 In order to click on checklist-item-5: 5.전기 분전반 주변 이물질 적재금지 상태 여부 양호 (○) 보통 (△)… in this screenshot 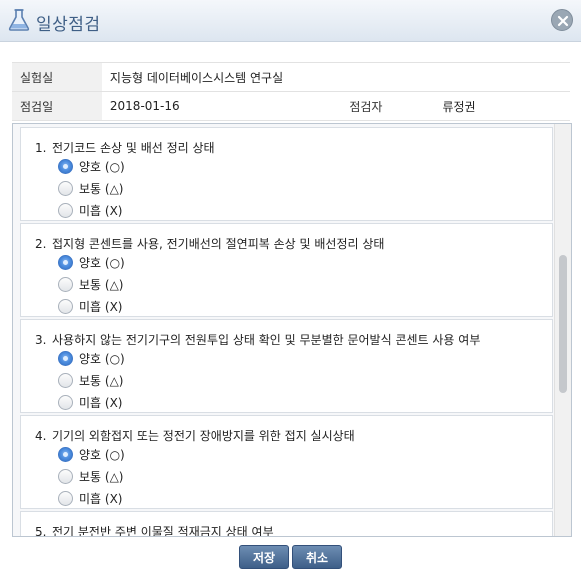, I will do `click(286, 524)`.